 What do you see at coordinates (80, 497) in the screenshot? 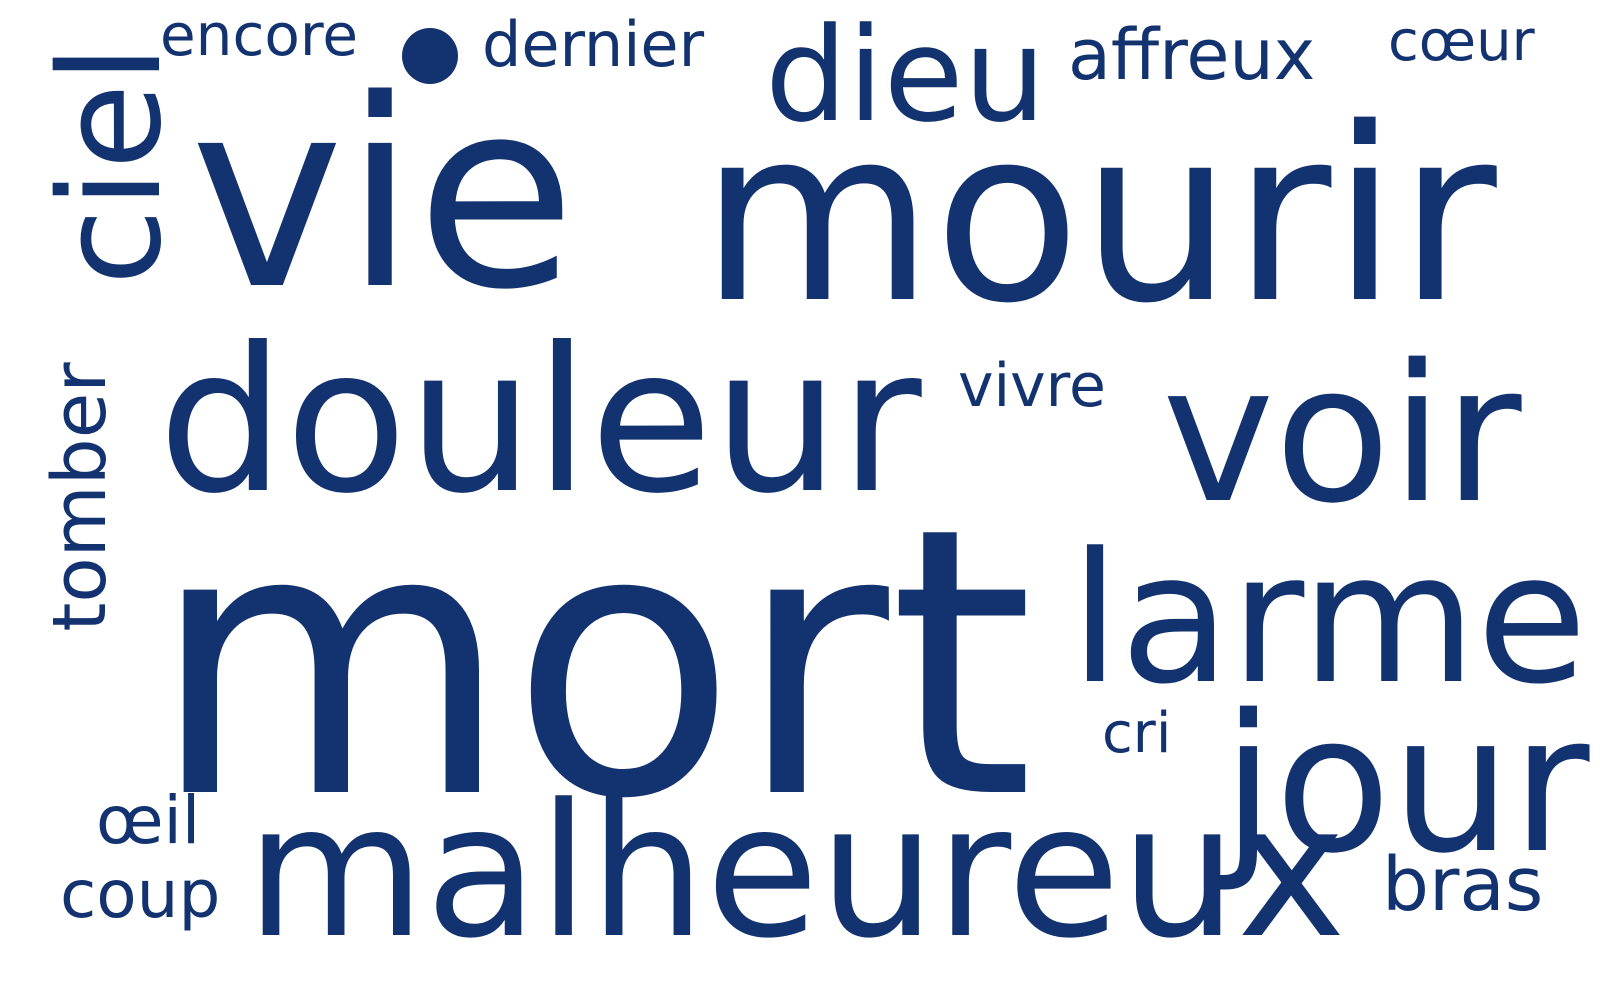
I see `word-tomber: tomber` at bounding box center [80, 497].